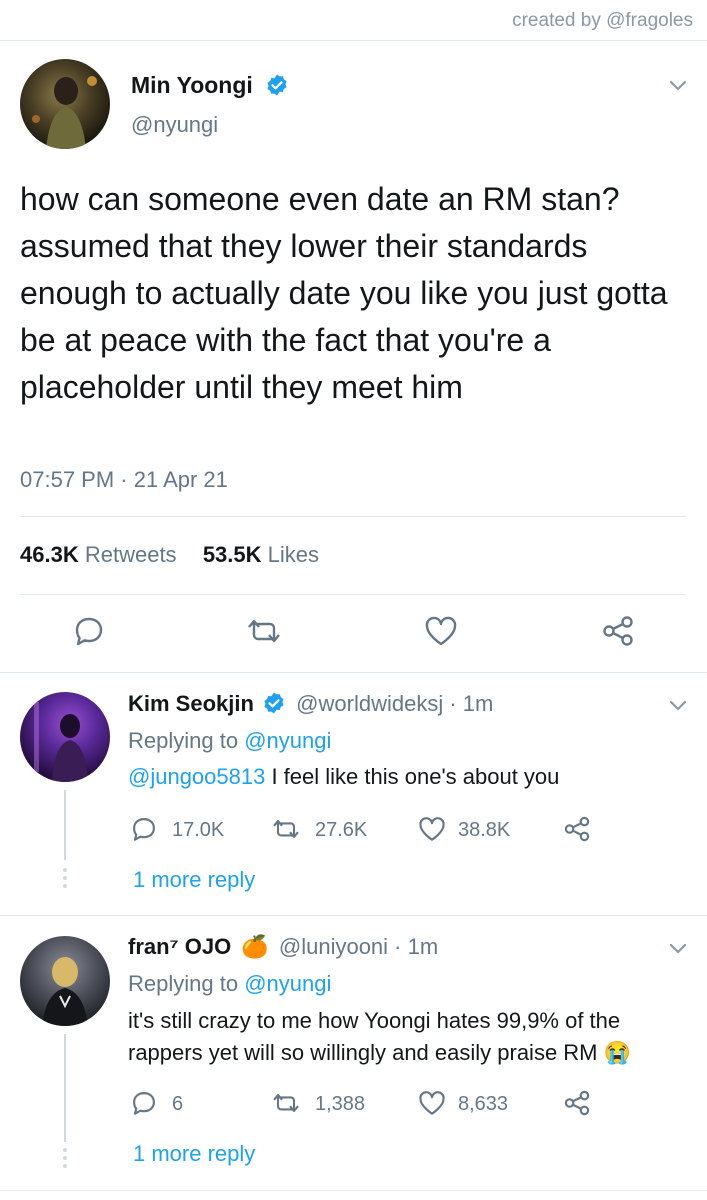 The height and width of the screenshot is (1200, 707). I want to click on reply-author-name: Kim Seokjin, so click(191, 703).